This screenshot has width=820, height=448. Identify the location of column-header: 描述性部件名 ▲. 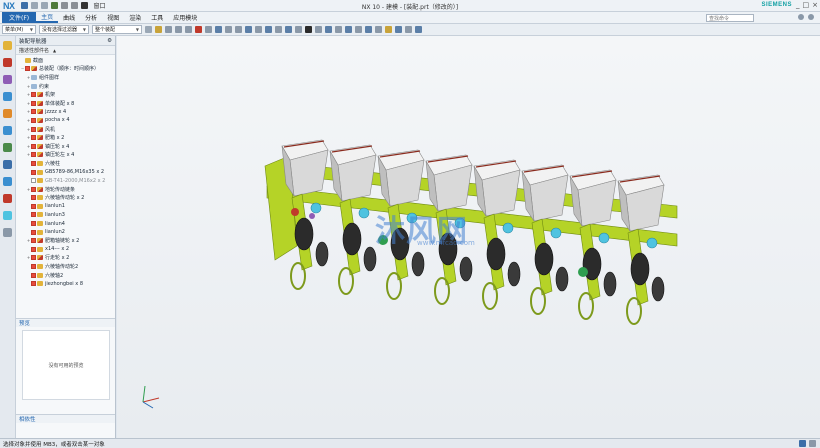
(65, 50).